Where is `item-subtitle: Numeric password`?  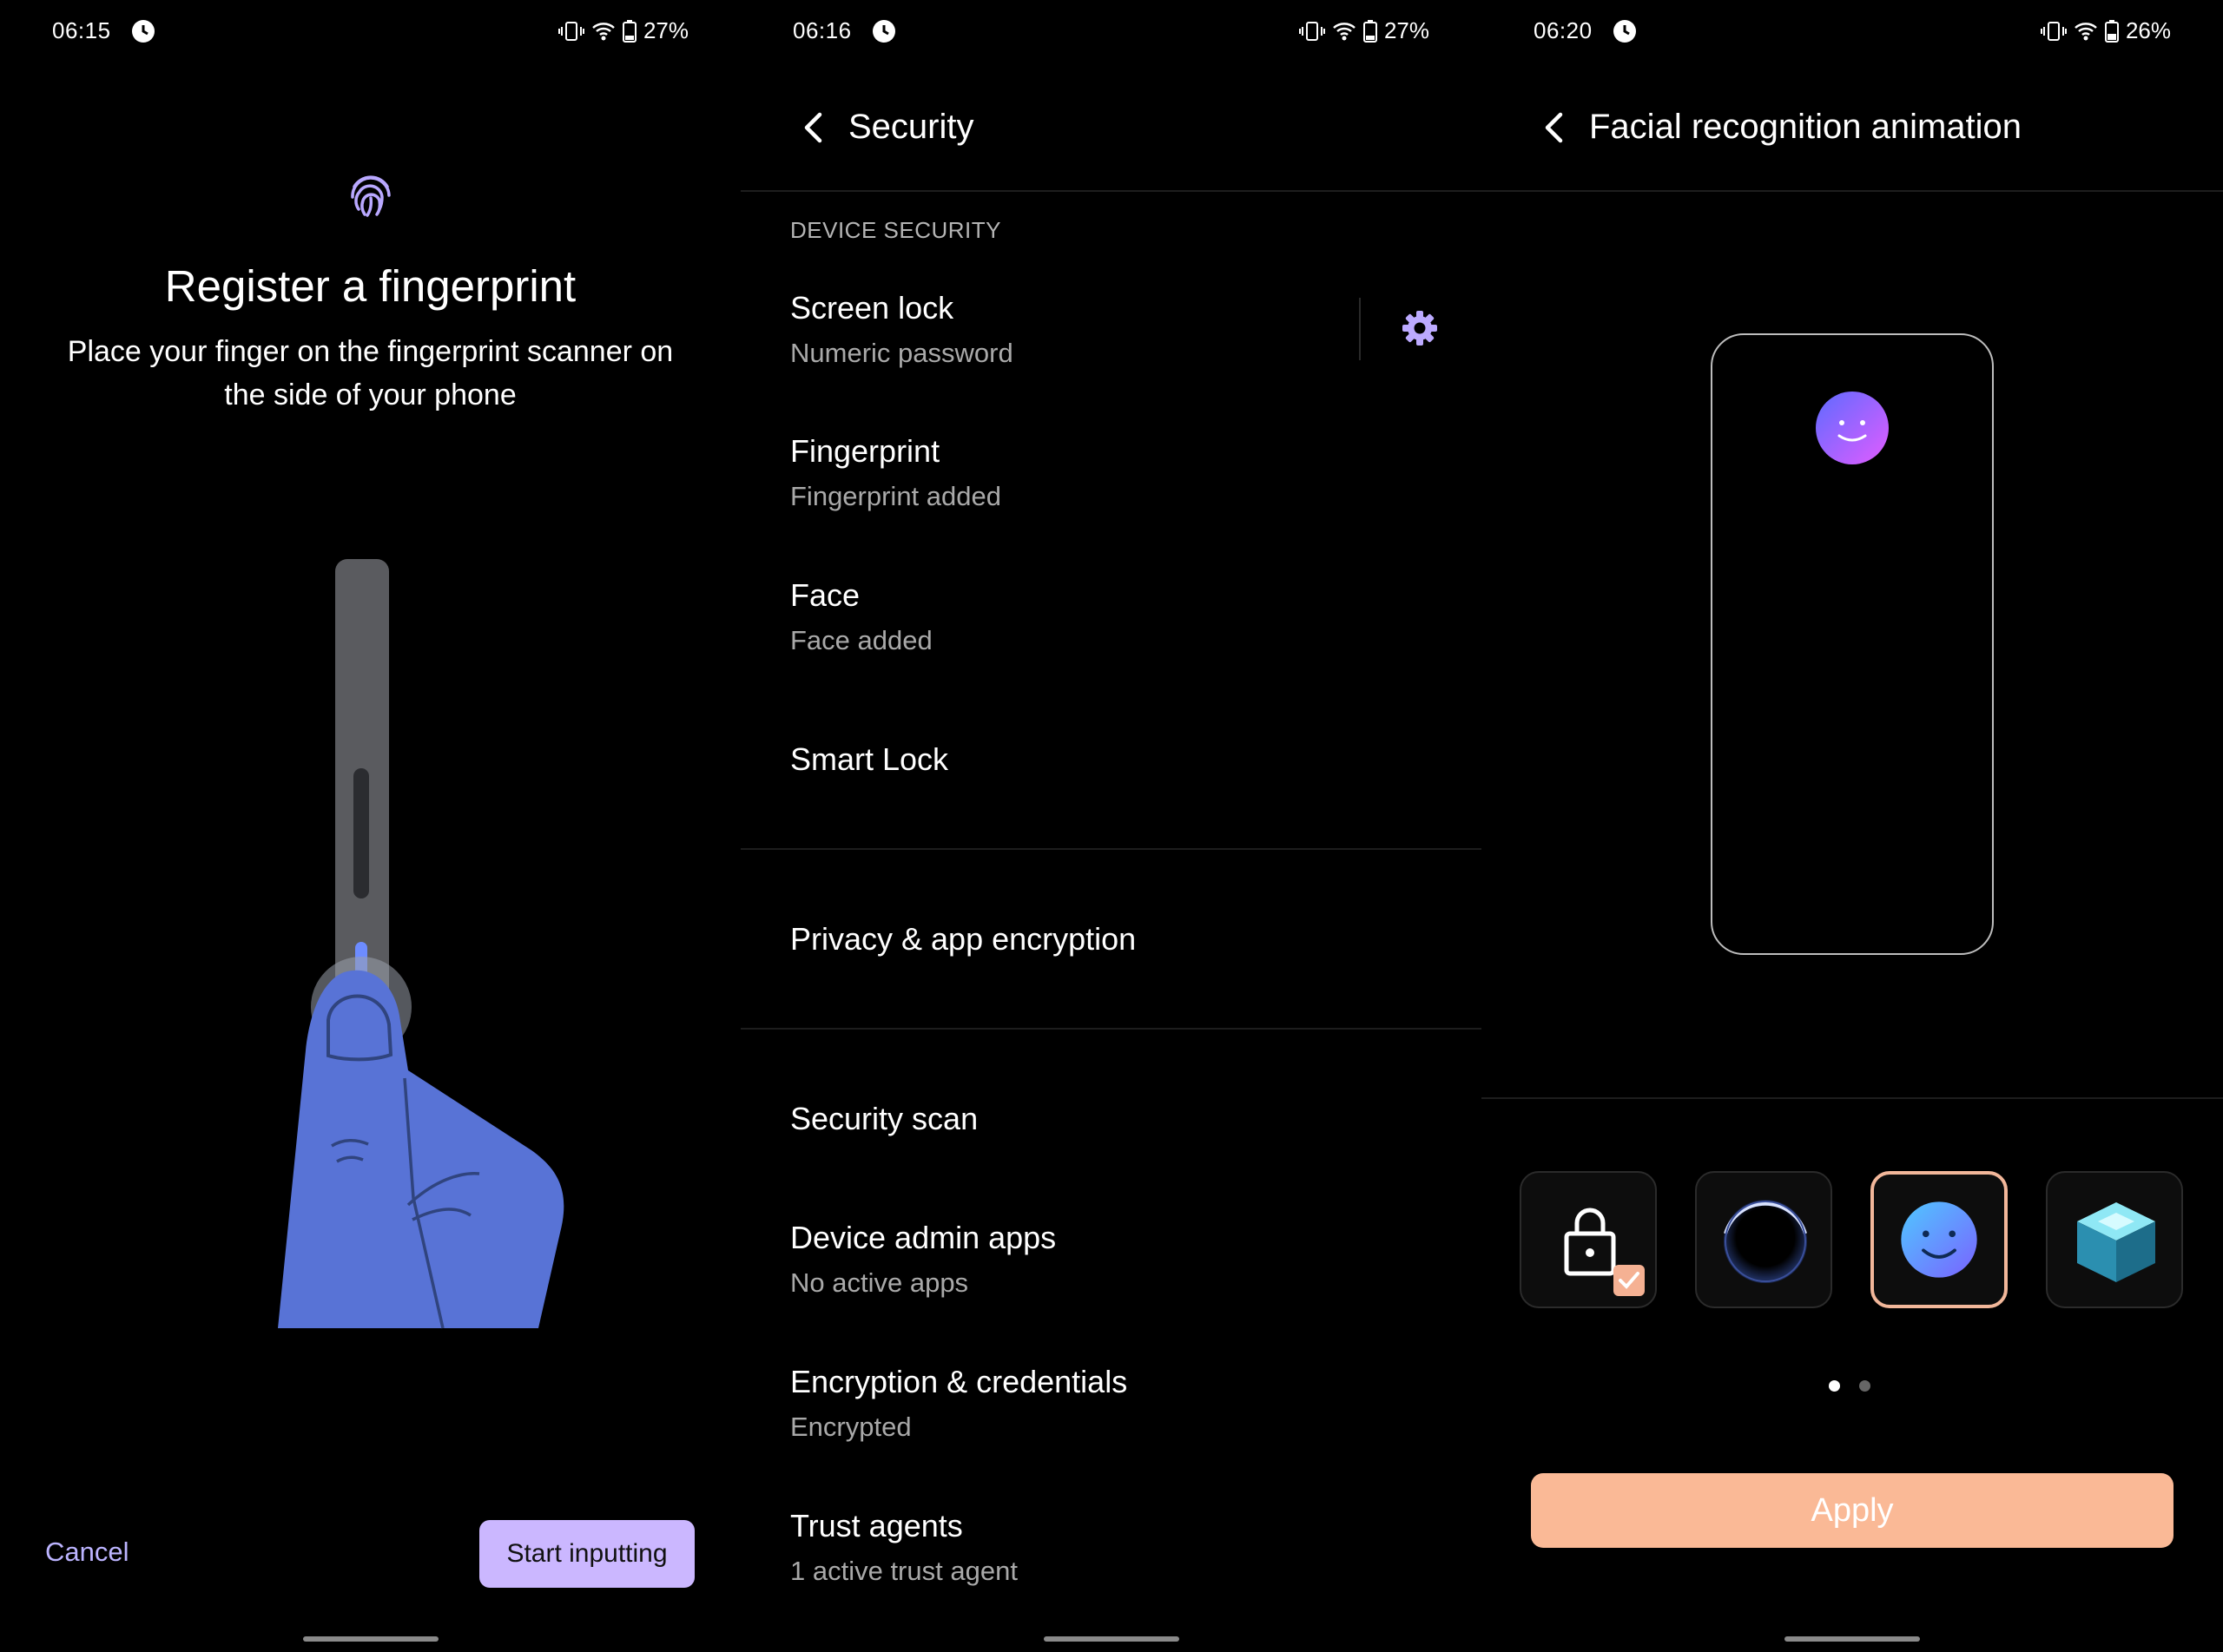
item-subtitle: Numeric password is located at coordinates (901, 353).